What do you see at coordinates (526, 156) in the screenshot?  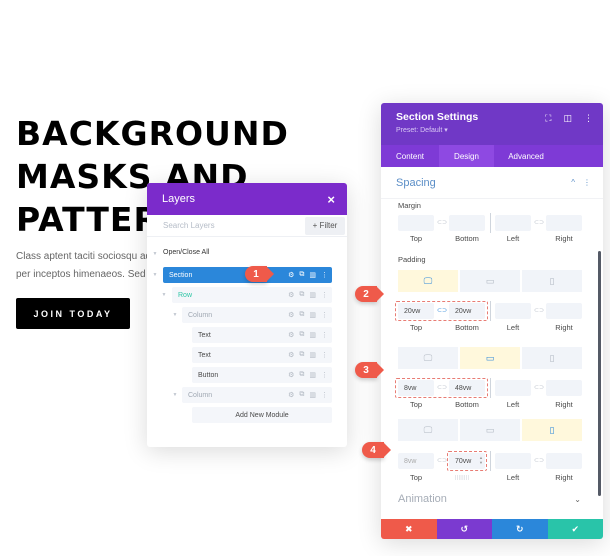 I see `tab-advanced: Advanced` at bounding box center [526, 156].